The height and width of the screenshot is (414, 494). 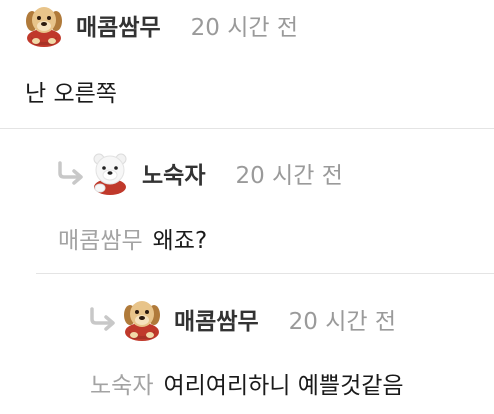 I want to click on comment-mention: 노숙자, so click(x=121, y=386).